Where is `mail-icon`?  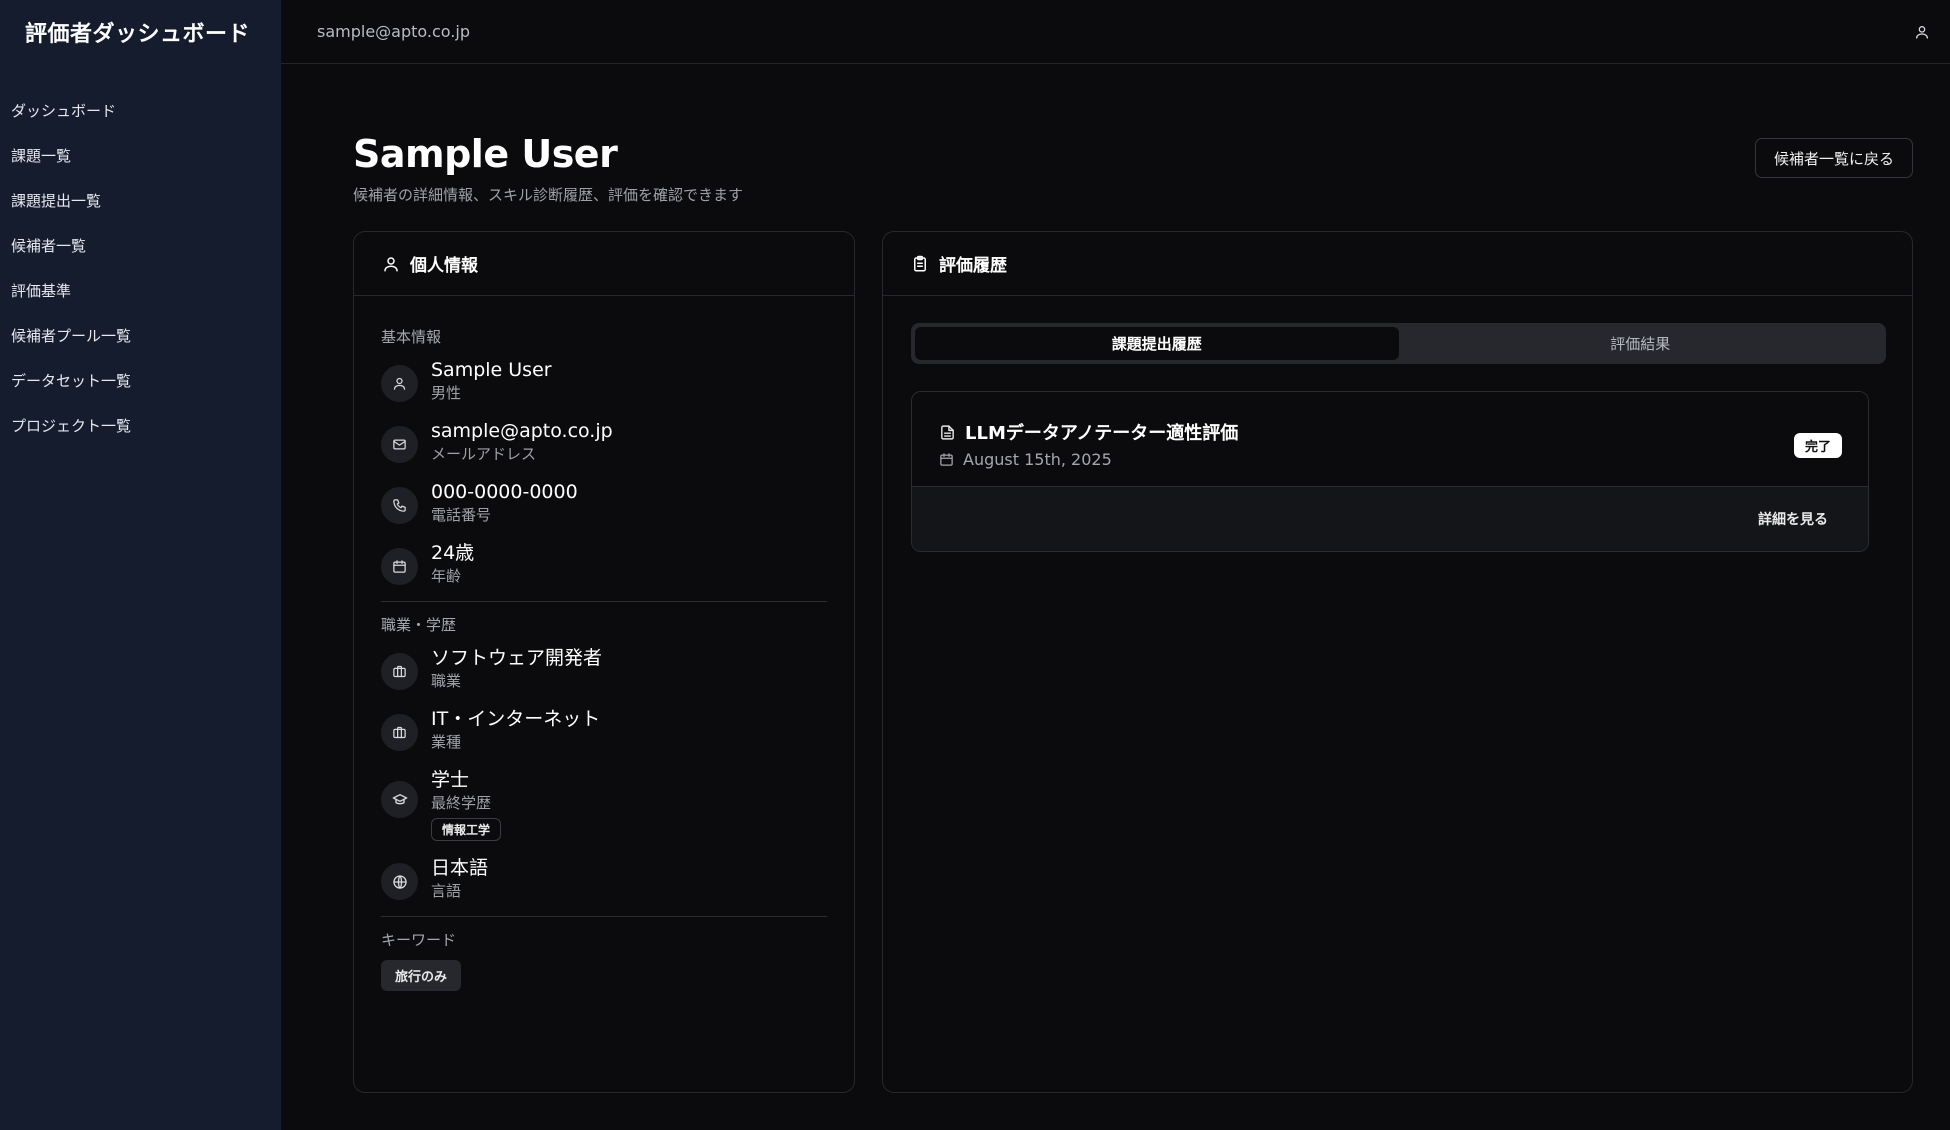
mail-icon is located at coordinates (399, 444).